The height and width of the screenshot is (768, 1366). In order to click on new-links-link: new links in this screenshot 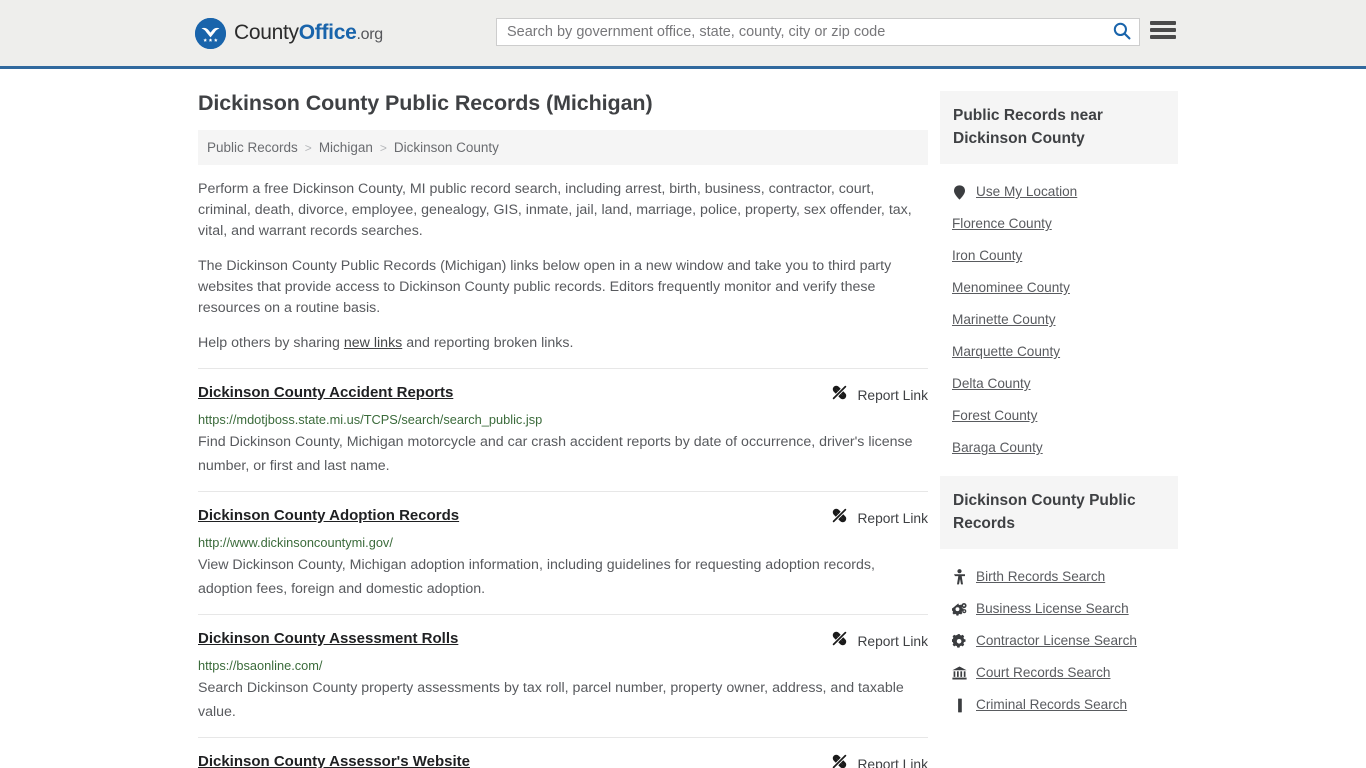, I will do `click(373, 343)`.